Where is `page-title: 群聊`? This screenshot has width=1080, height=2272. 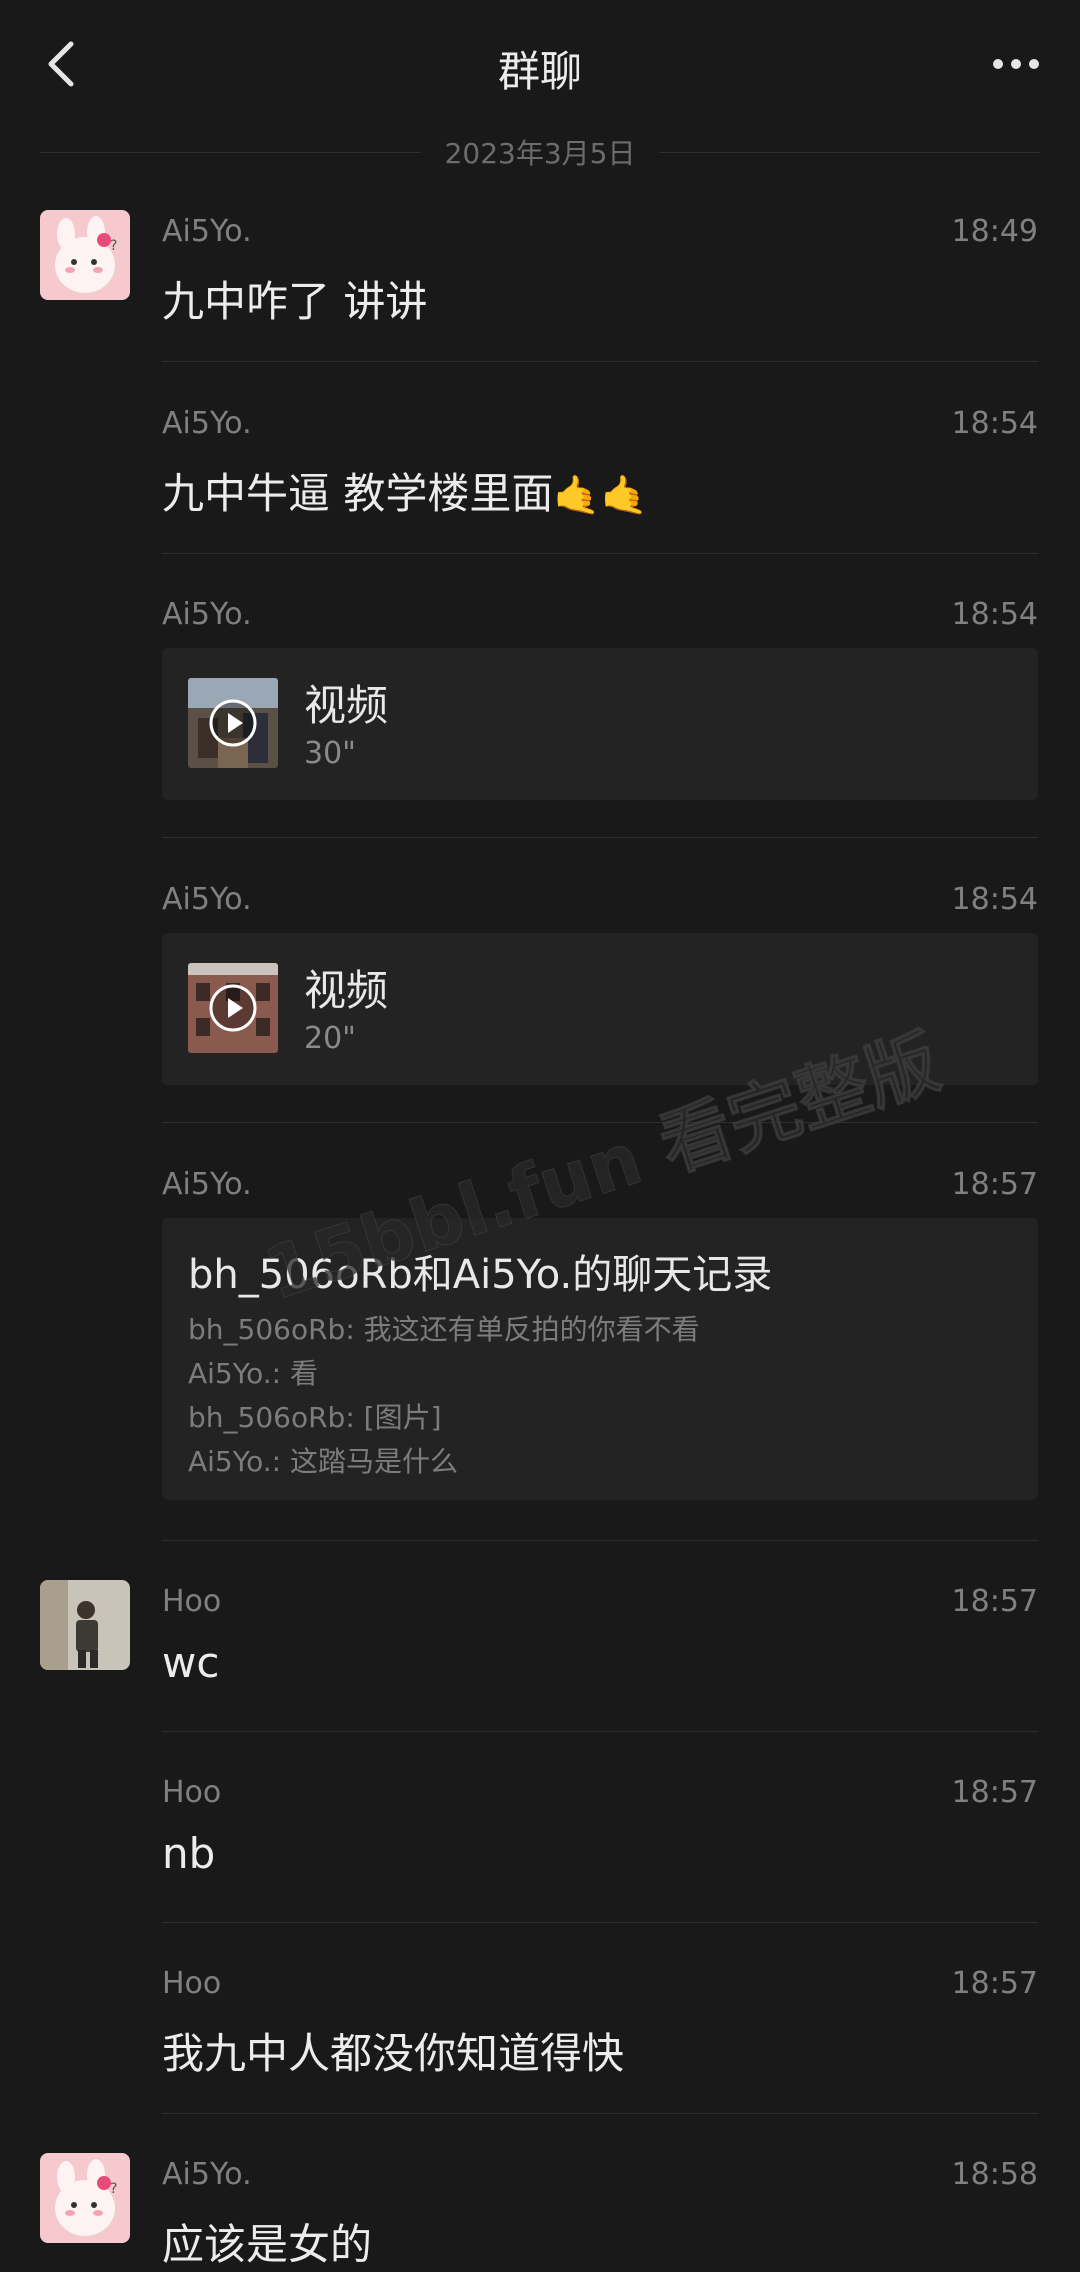
page-title: 群聊 is located at coordinates (539, 71).